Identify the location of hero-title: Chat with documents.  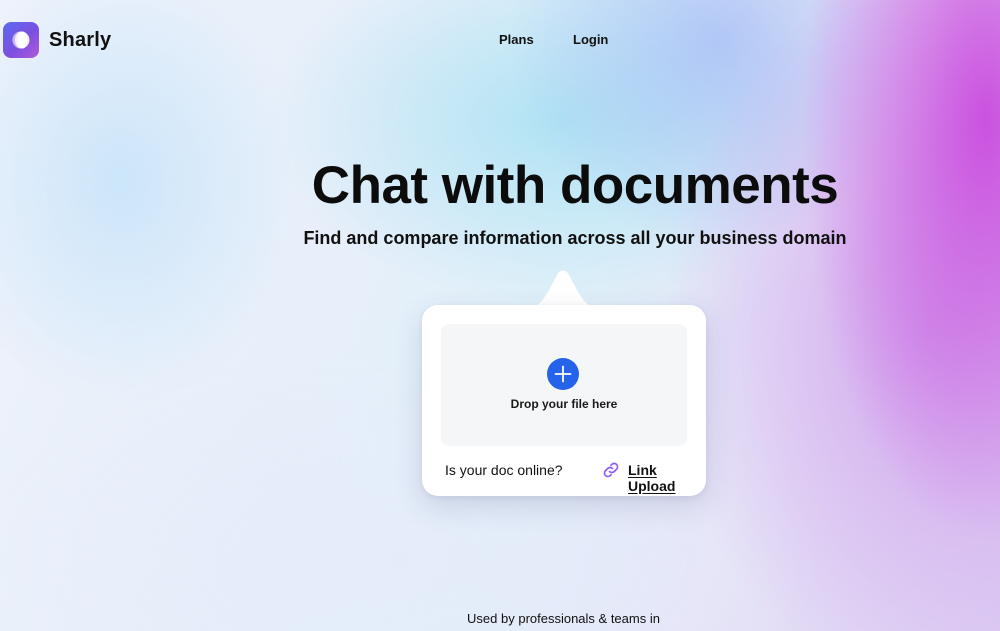
(575, 185).